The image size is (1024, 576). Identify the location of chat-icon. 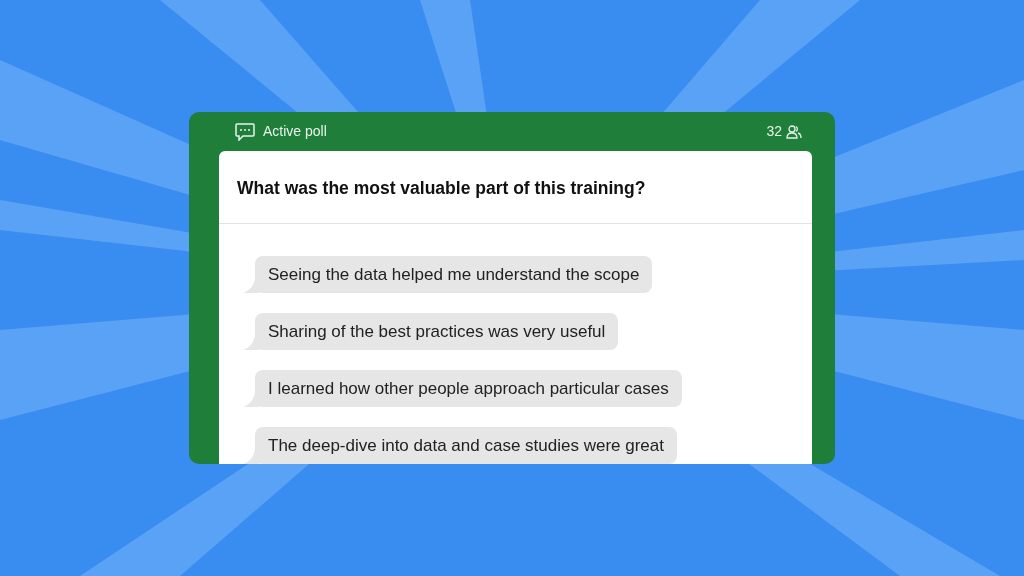
(245, 131).